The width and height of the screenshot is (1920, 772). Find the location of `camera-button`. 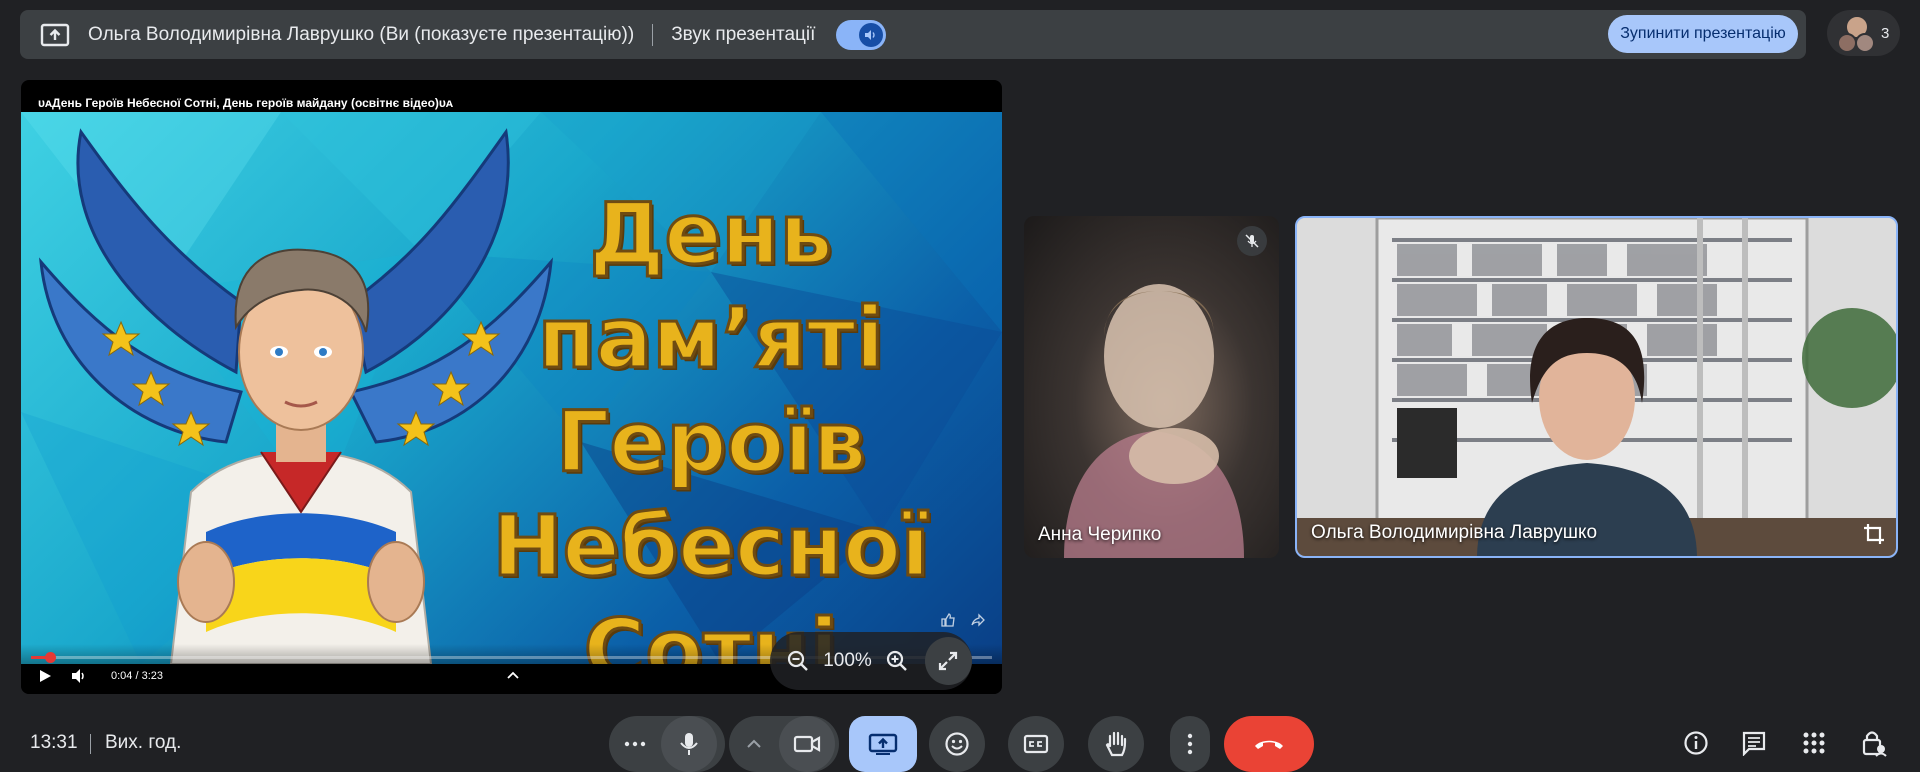

camera-button is located at coordinates (807, 744).